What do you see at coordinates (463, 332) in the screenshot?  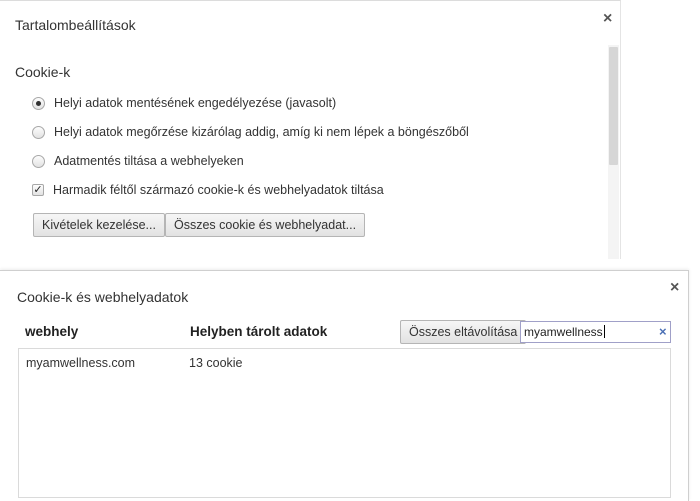 I see `remove-all-button: Összes eltávolítása` at bounding box center [463, 332].